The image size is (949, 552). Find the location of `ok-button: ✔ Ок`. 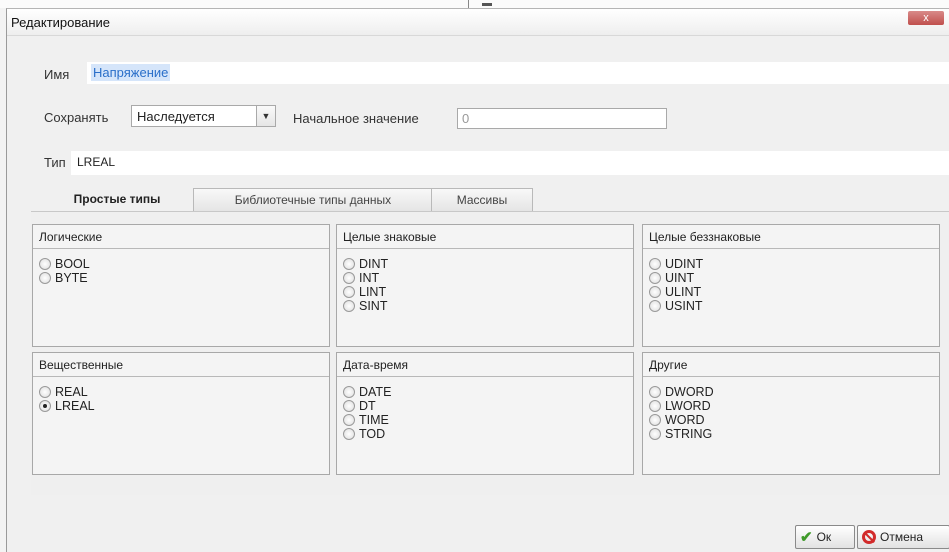

ok-button: ✔ Ок is located at coordinates (825, 537).